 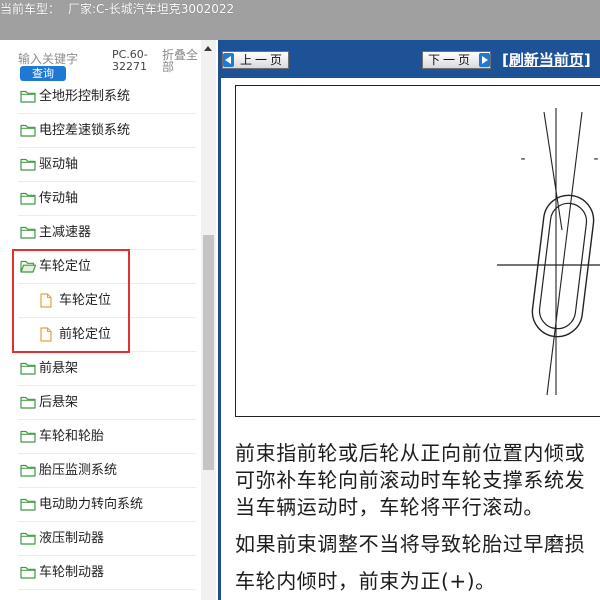 I want to click on arrow-right-icon, so click(x=484, y=60).